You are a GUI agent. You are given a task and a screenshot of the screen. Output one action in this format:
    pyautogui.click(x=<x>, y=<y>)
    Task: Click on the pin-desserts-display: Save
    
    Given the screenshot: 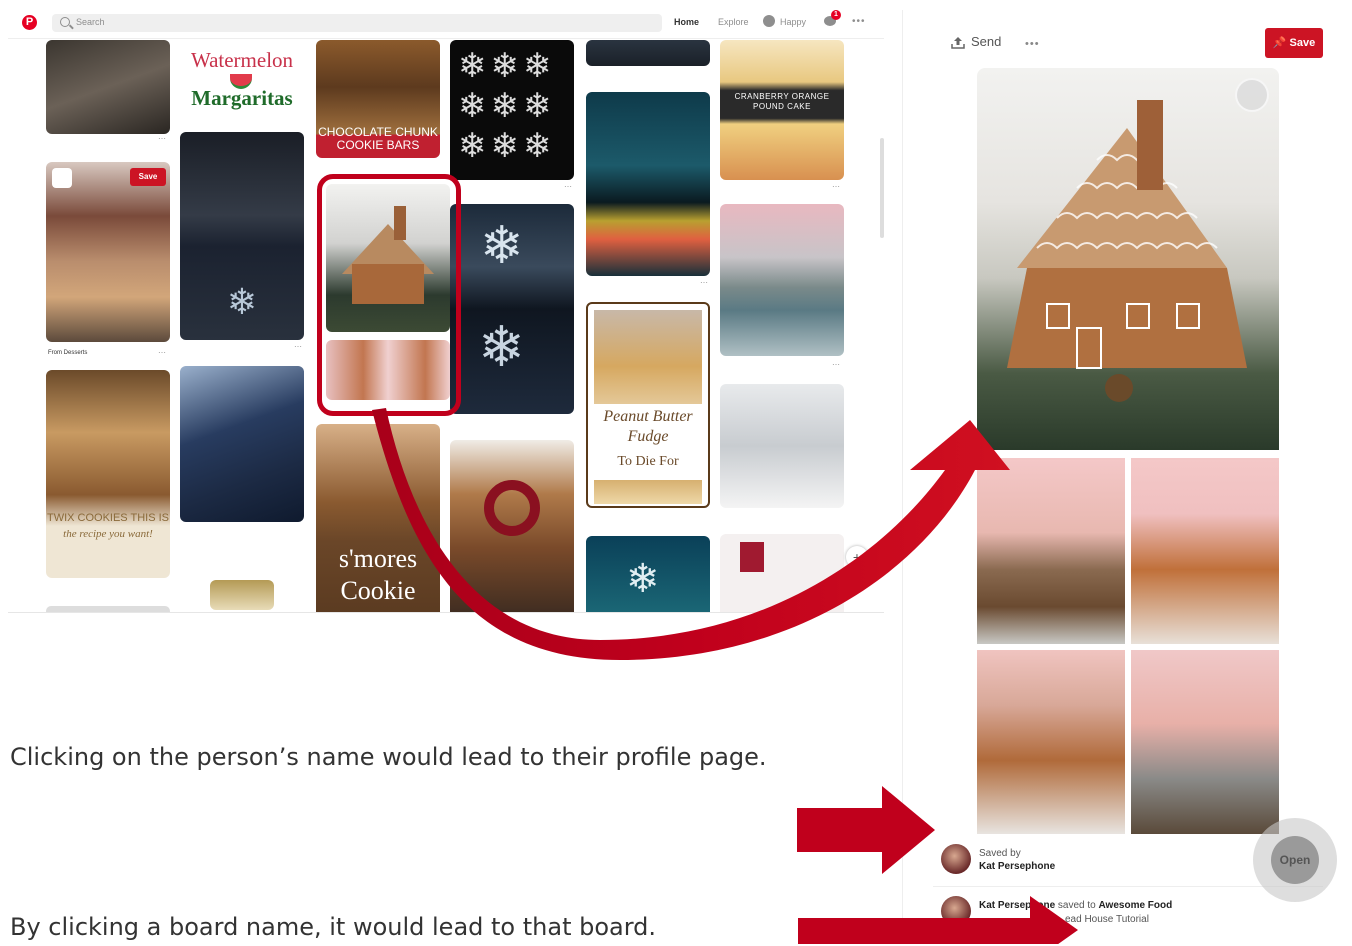 What is the action you would take?
    pyautogui.click(x=108, y=252)
    